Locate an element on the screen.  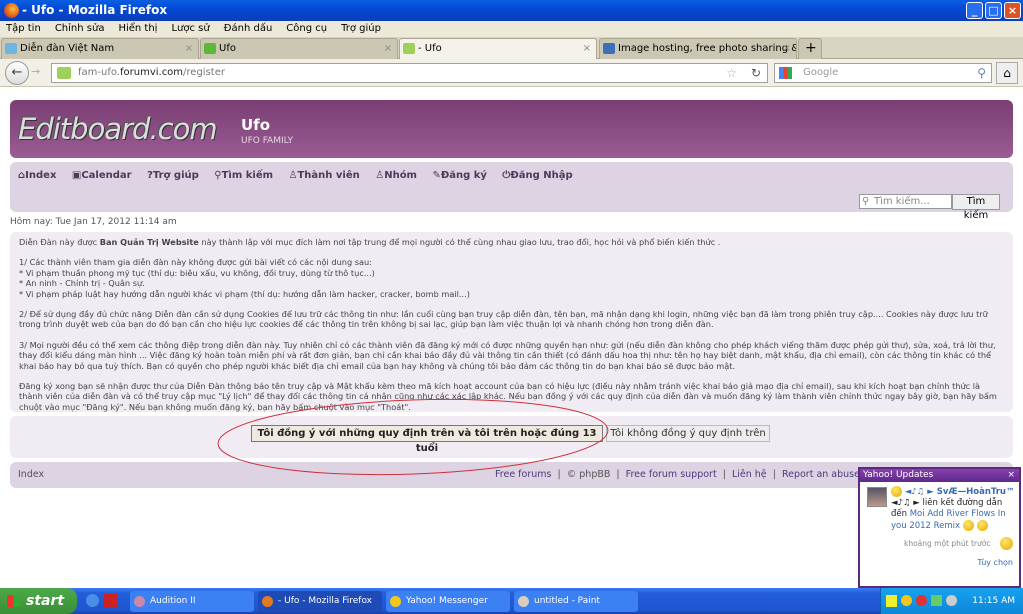
close-button: × is located at coordinates (1012, 10).